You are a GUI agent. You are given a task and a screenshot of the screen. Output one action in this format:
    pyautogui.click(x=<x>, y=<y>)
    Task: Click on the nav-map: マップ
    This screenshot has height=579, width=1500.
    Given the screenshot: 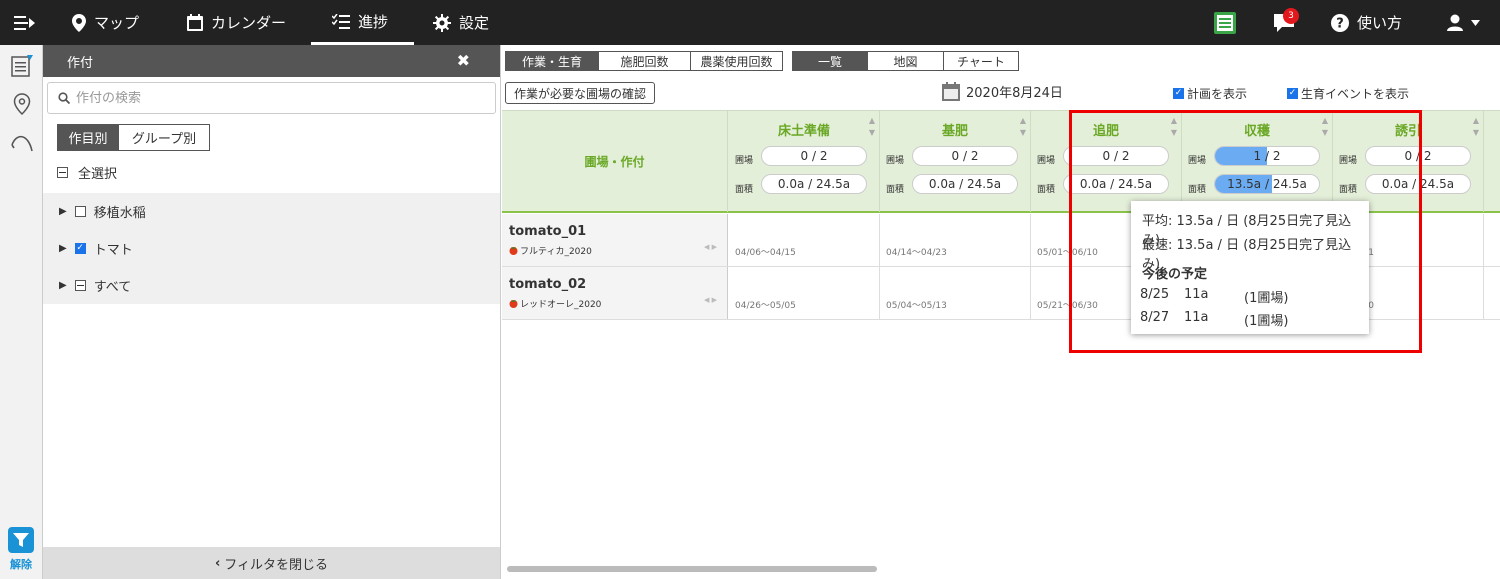 What is the action you would take?
    pyautogui.click(x=105, y=22)
    